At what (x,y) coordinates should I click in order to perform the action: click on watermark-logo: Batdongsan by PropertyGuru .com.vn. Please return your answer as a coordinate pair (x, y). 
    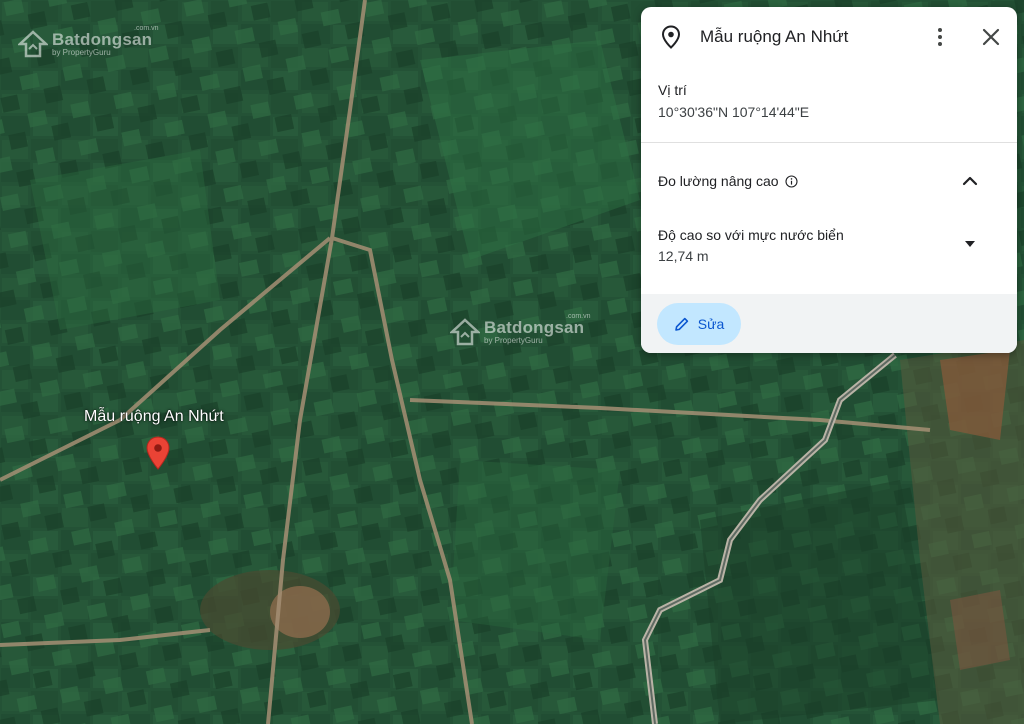
    Looking at the image, I should click on (88, 41).